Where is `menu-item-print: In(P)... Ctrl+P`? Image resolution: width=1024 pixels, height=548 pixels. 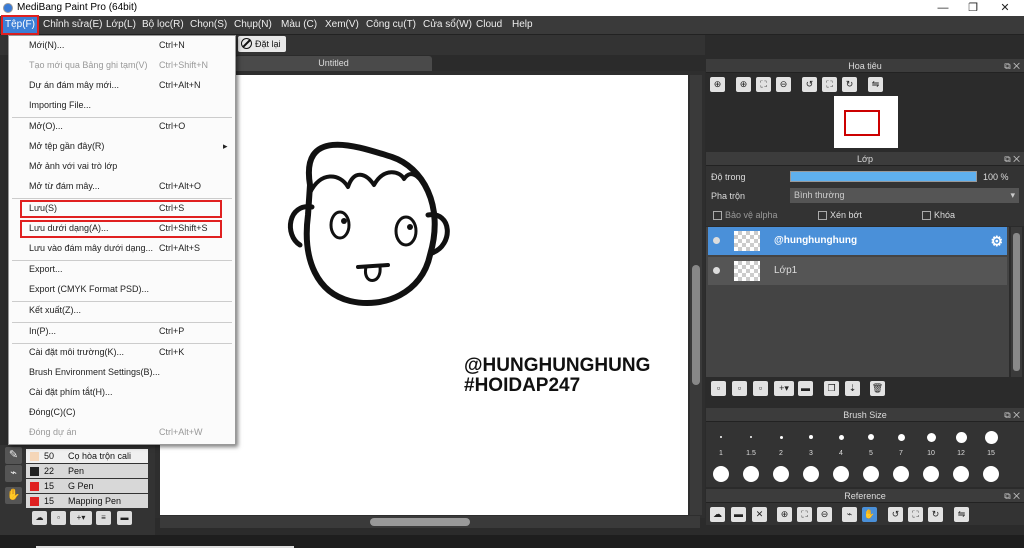 menu-item-print: In(P)... Ctrl+P is located at coordinates (122, 331).